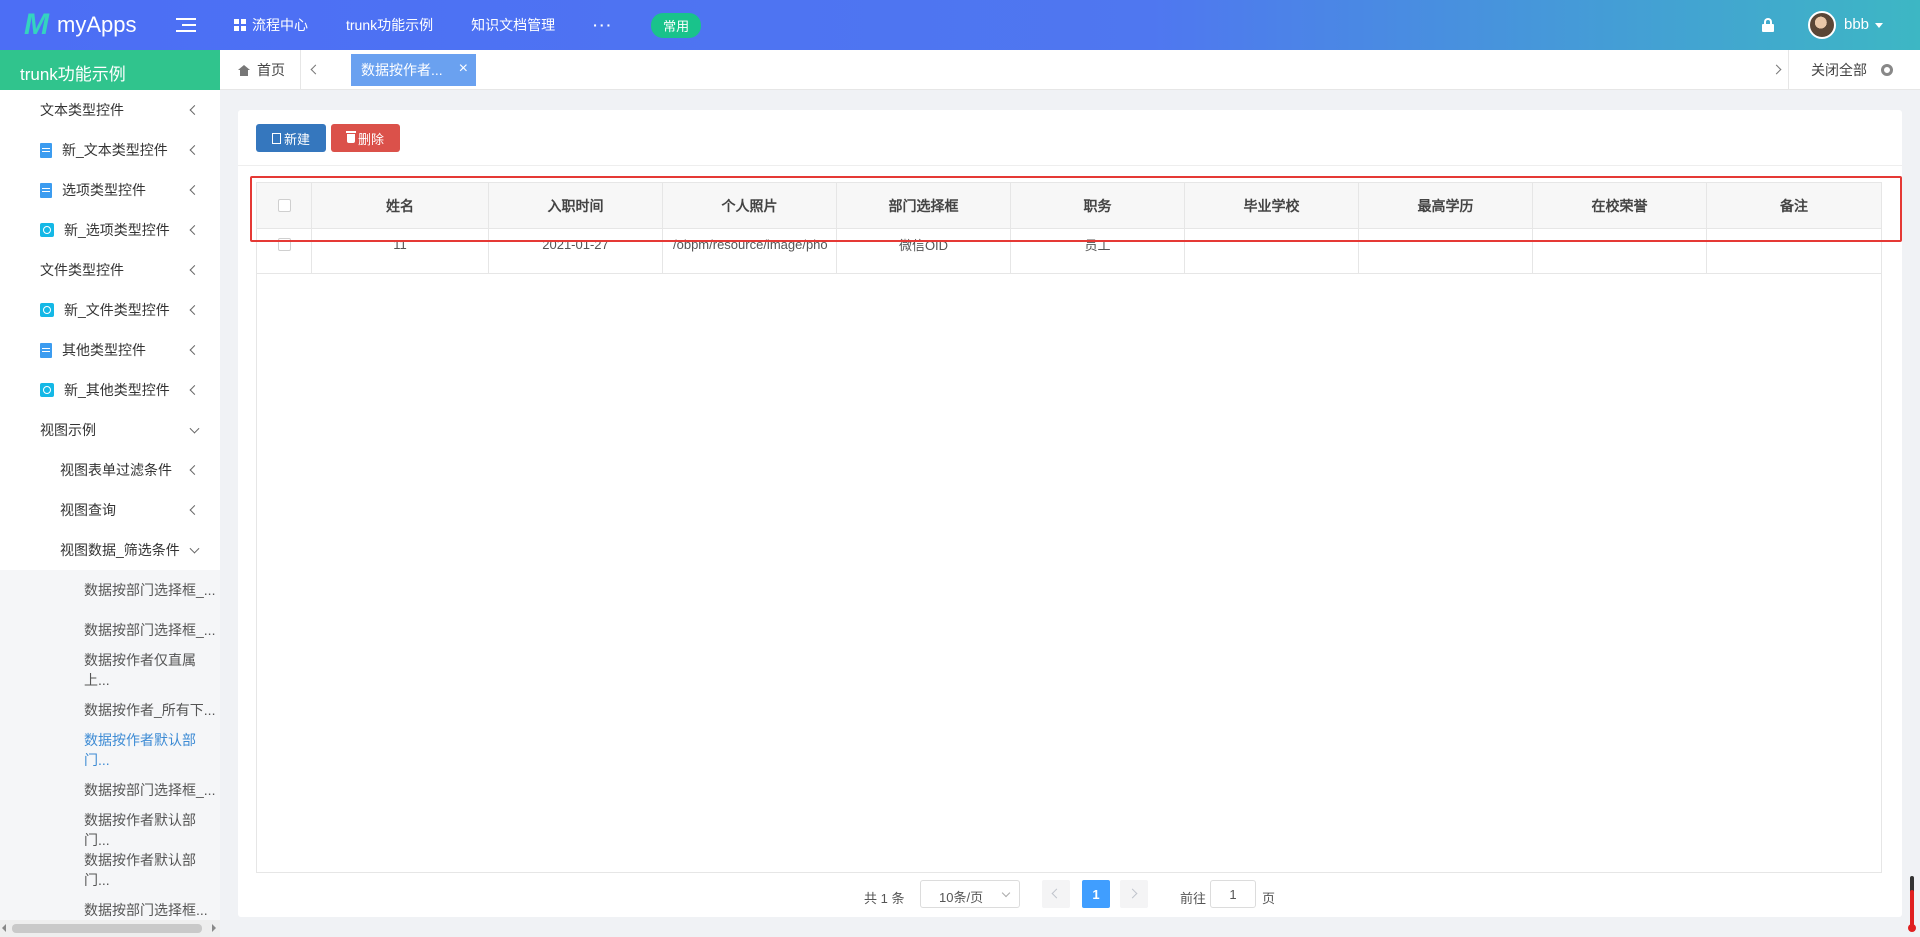 This screenshot has width=1920, height=937. I want to click on sidebar-item-text-controls: 文本类型控件, so click(110, 110).